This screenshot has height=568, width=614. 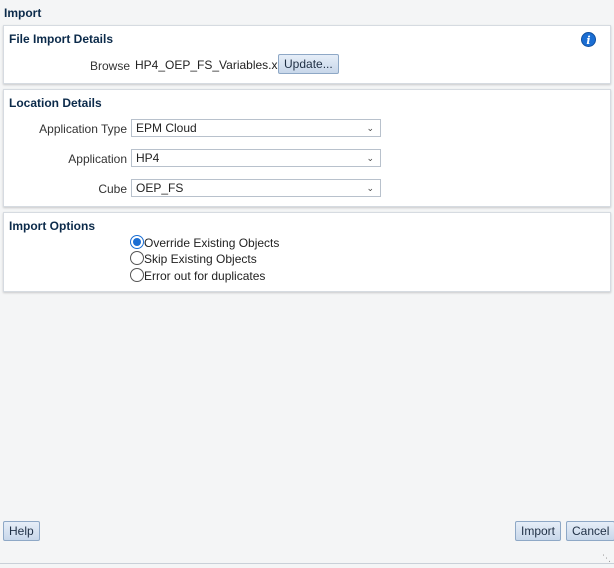 I want to click on radio-label: Error out for duplicates, so click(x=205, y=276).